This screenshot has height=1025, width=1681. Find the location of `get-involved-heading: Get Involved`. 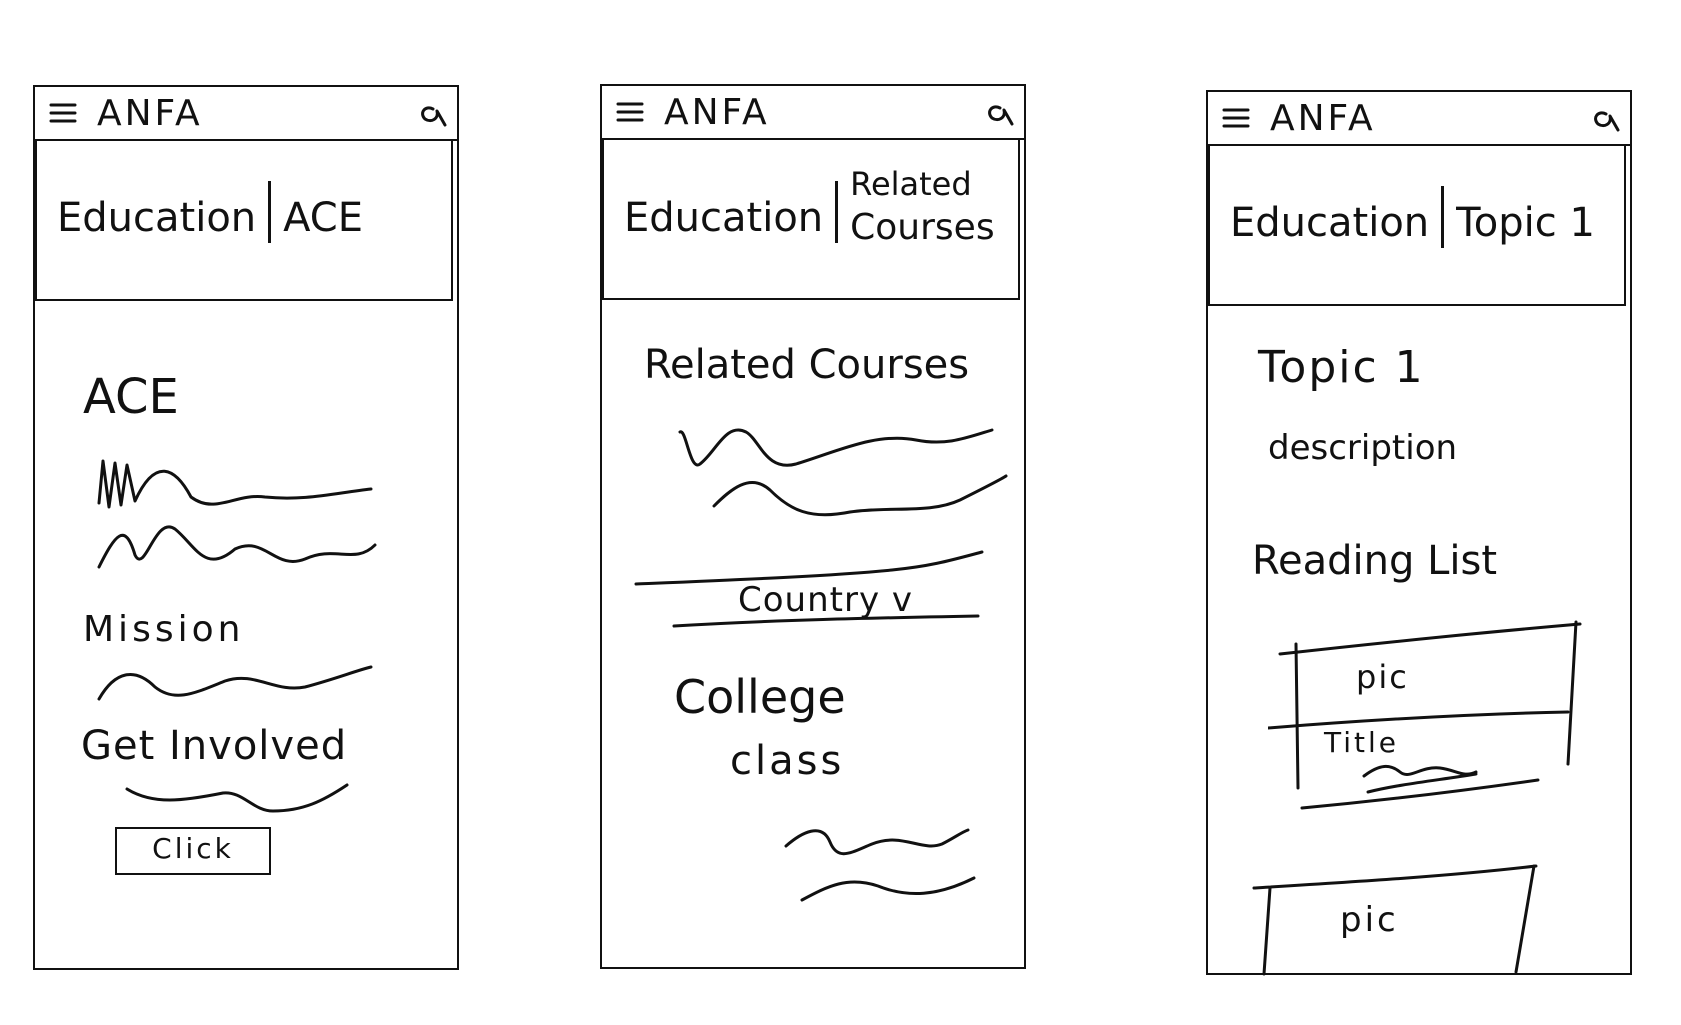

get-involved-heading: Get Involved is located at coordinates (214, 746).